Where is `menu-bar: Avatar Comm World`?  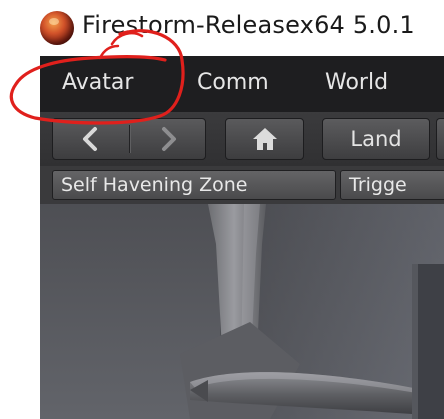
menu-bar: Avatar Comm World is located at coordinates (242, 84).